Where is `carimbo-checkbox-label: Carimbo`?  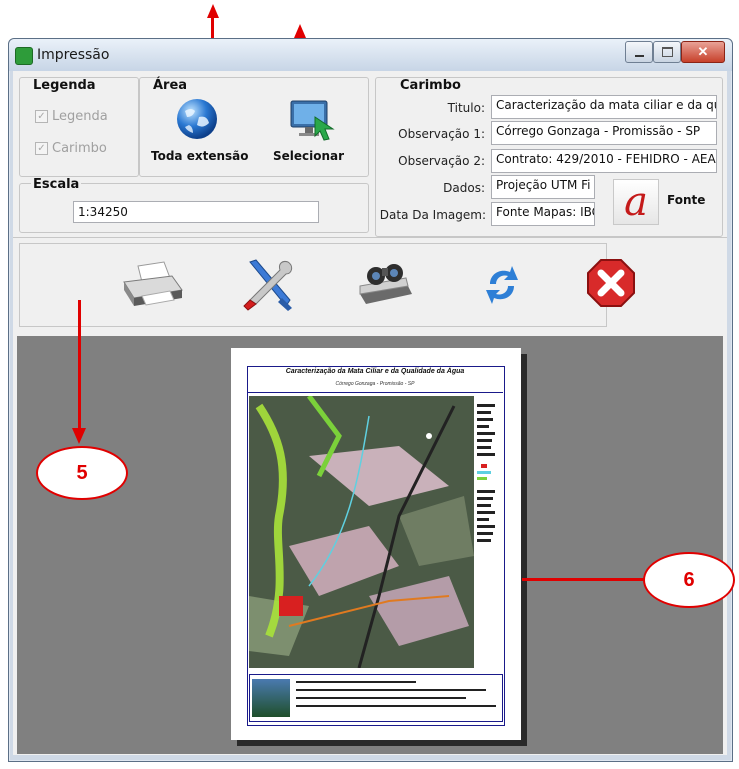 carimbo-checkbox-label: Carimbo is located at coordinates (79, 148).